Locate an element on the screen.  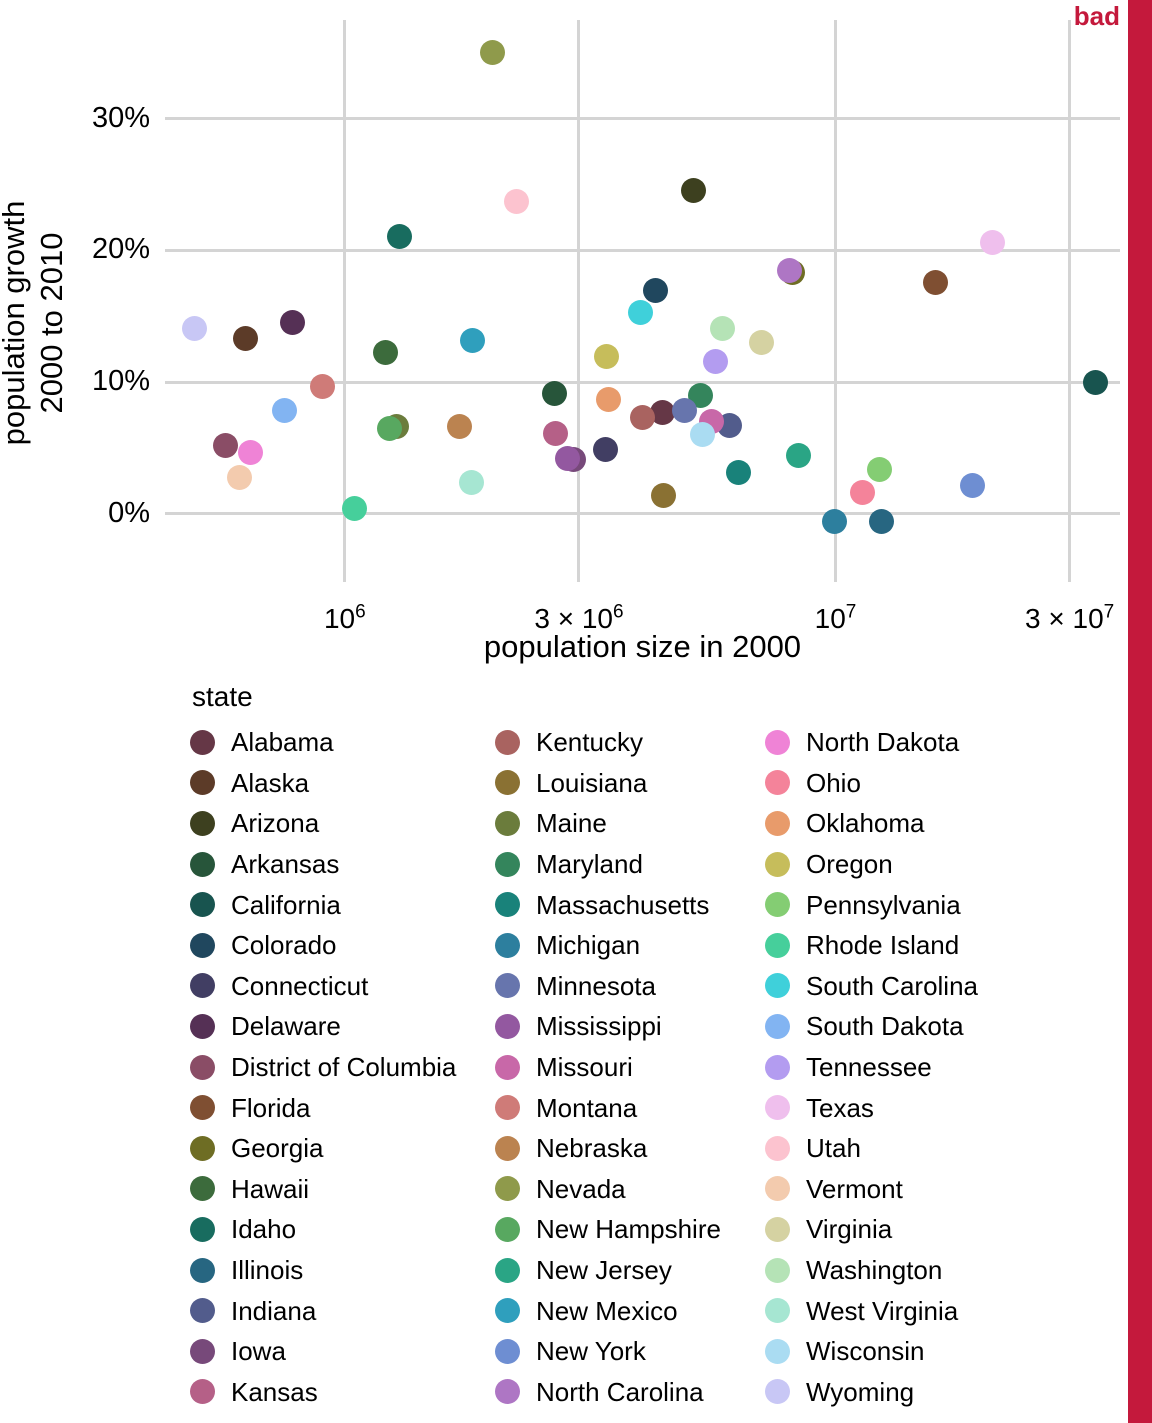
legend-item-label: Wisconsin is located at coordinates (865, 1351).